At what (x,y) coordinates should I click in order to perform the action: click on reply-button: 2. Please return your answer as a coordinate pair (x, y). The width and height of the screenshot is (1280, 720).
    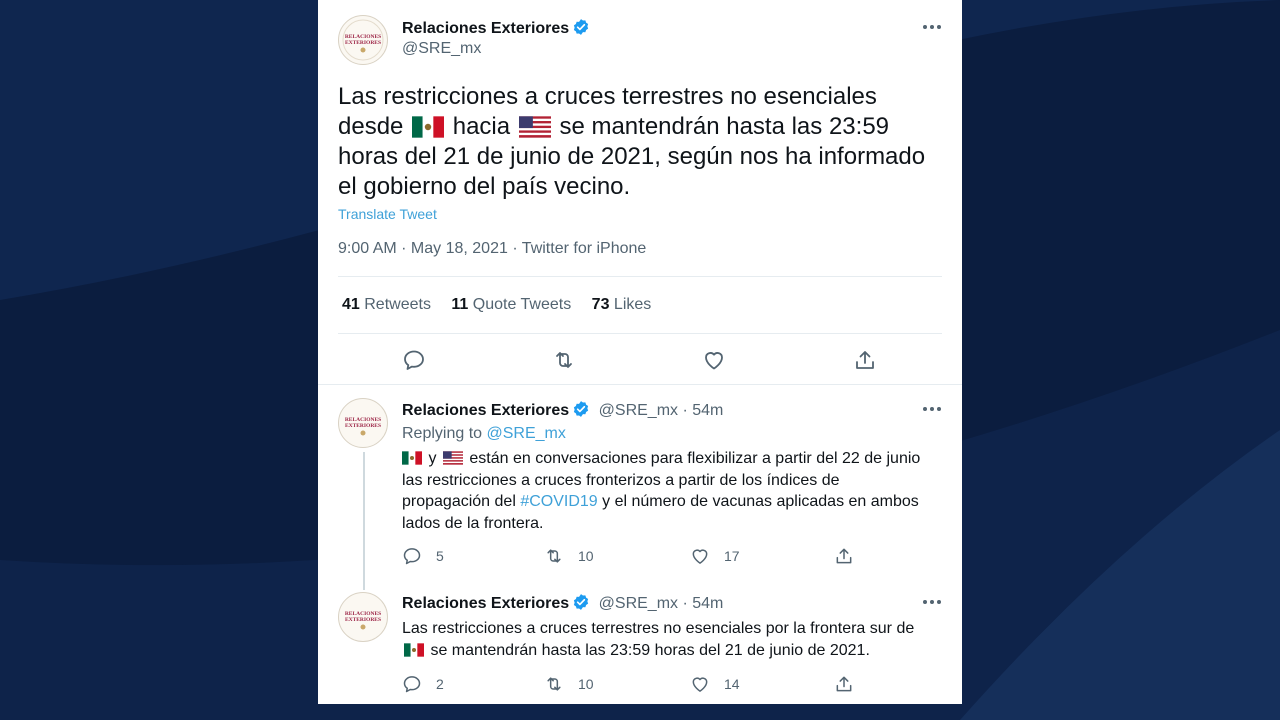
    Looking at the image, I should click on (423, 684).